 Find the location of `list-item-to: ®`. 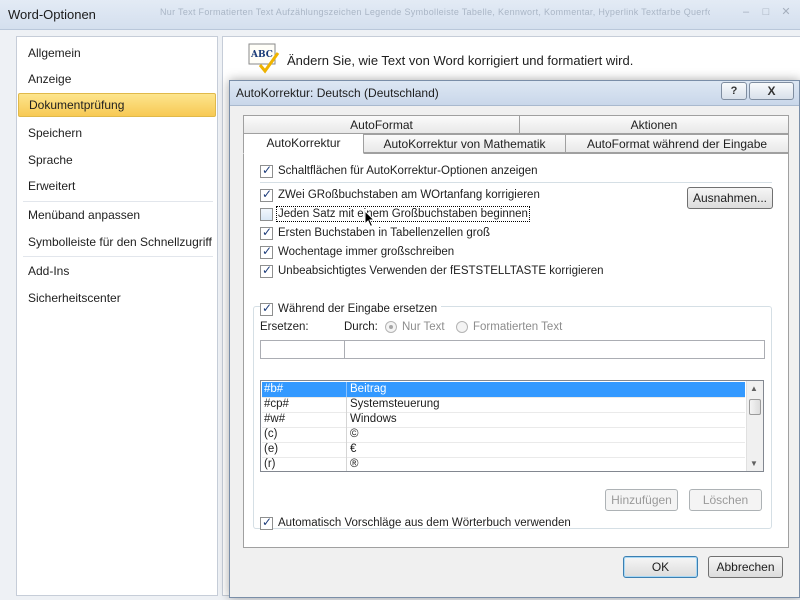

list-item-to: ® is located at coordinates (354, 464).